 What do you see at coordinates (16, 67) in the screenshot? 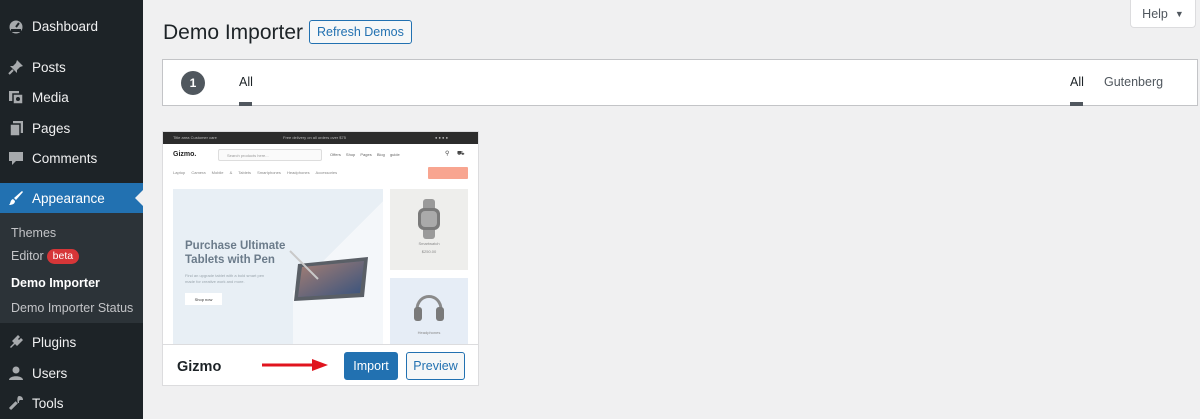
I see `pin-icon` at bounding box center [16, 67].